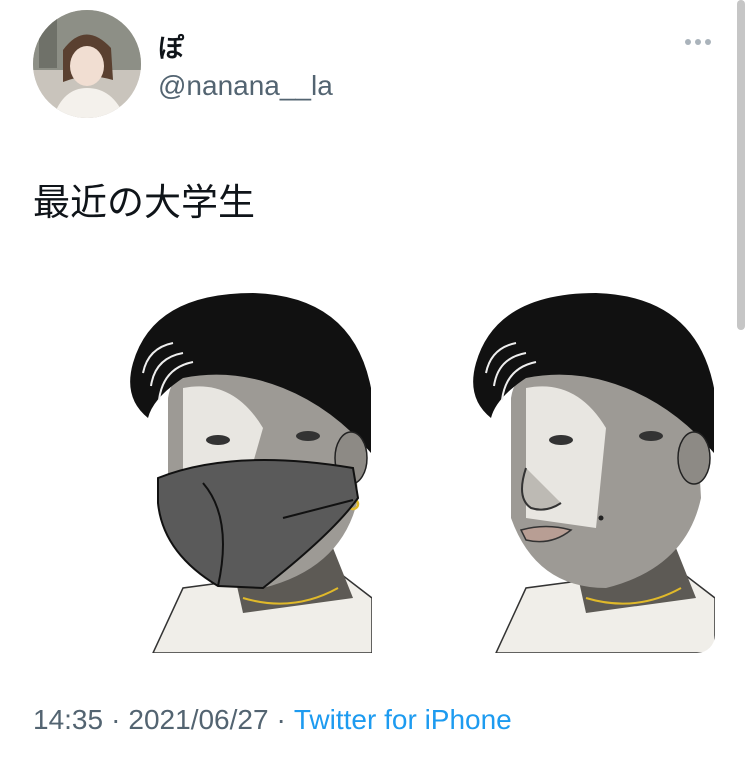  What do you see at coordinates (741, 165) in the screenshot?
I see `scrollbar` at bounding box center [741, 165].